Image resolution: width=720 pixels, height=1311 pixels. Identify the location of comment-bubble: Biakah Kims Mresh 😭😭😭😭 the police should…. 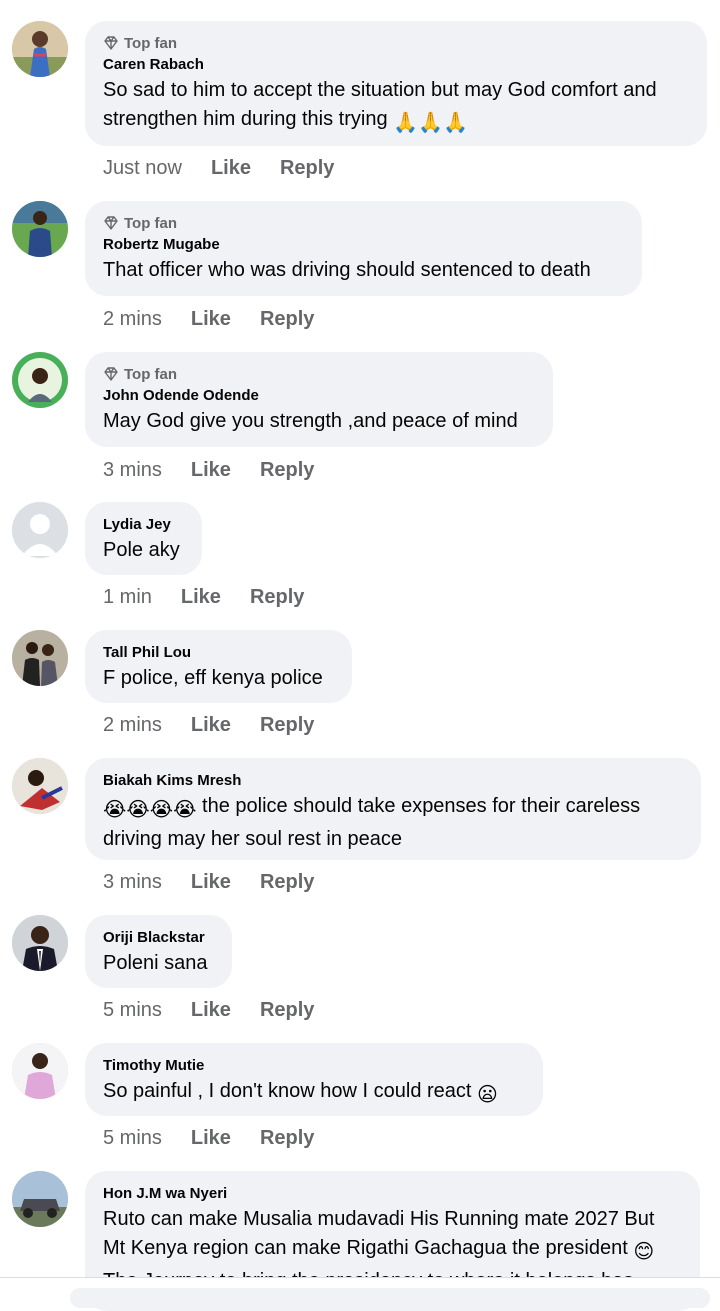
(393, 809).